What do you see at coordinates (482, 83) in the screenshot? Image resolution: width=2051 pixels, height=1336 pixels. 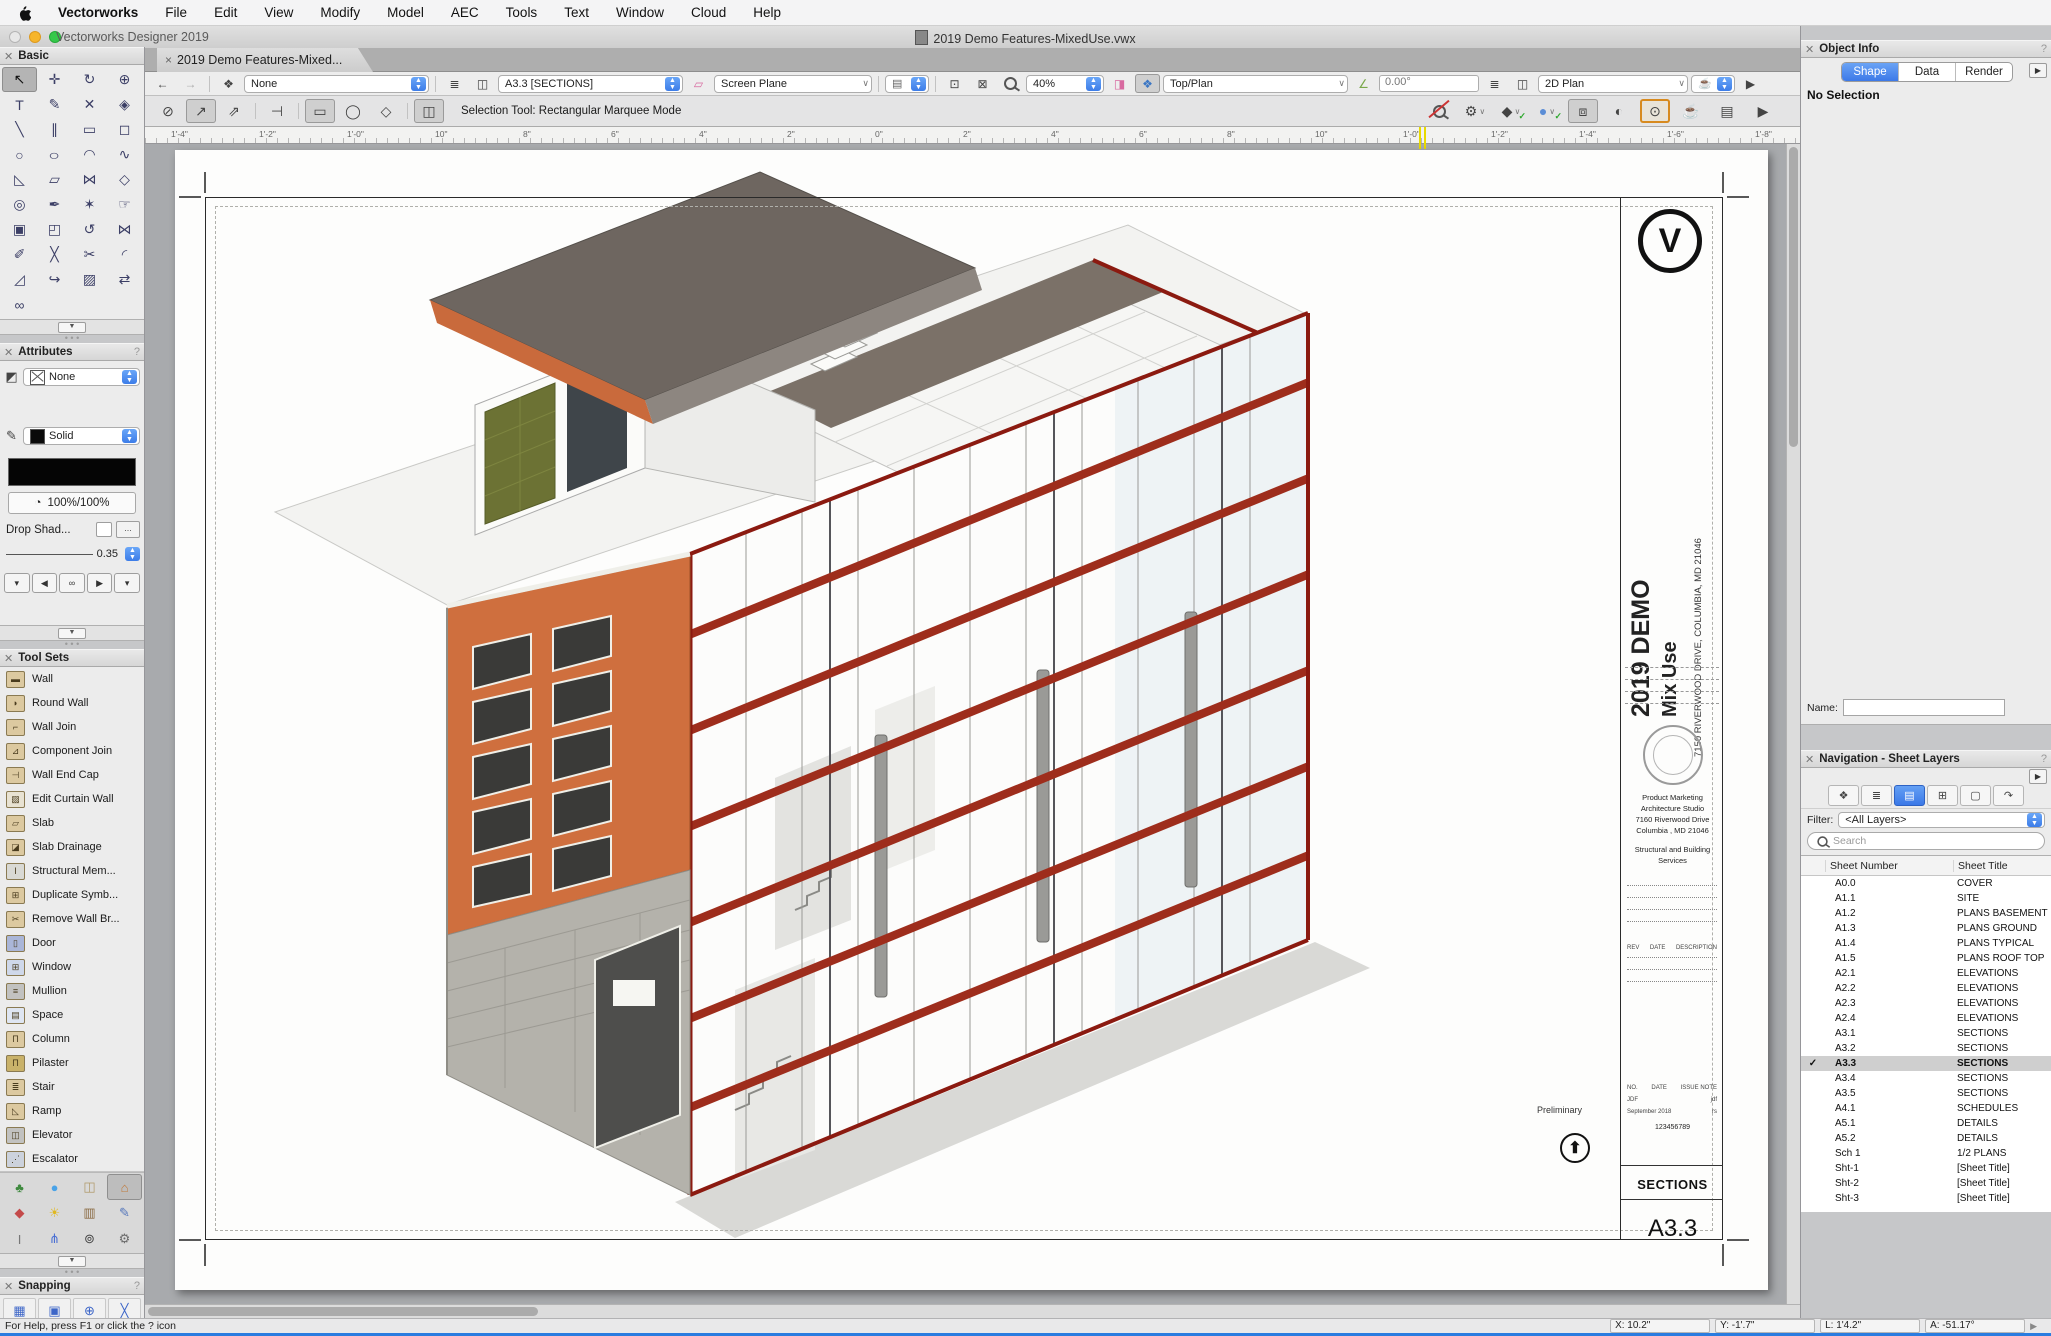 I see `layer-options-icon: ◫` at bounding box center [482, 83].